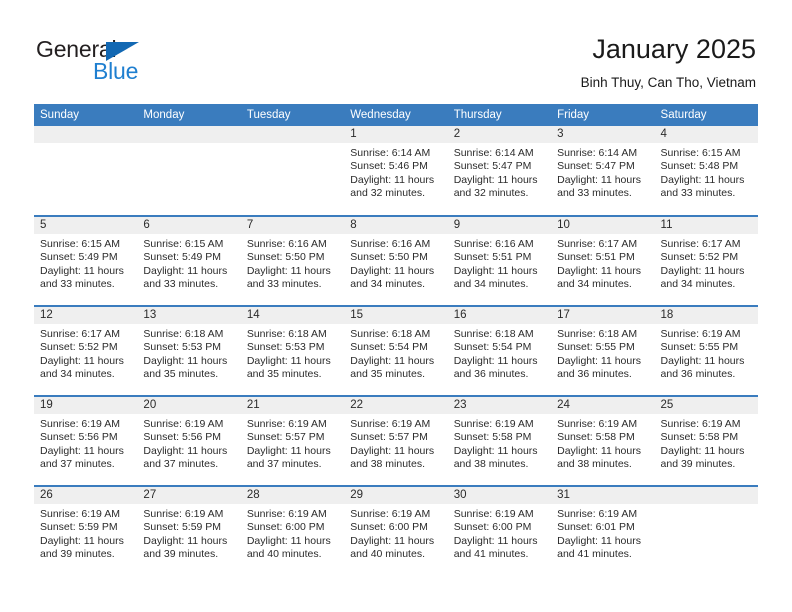 Image resolution: width=792 pixels, height=612 pixels. Describe the element at coordinates (499, 134) in the screenshot. I see `day-number: 2` at that location.